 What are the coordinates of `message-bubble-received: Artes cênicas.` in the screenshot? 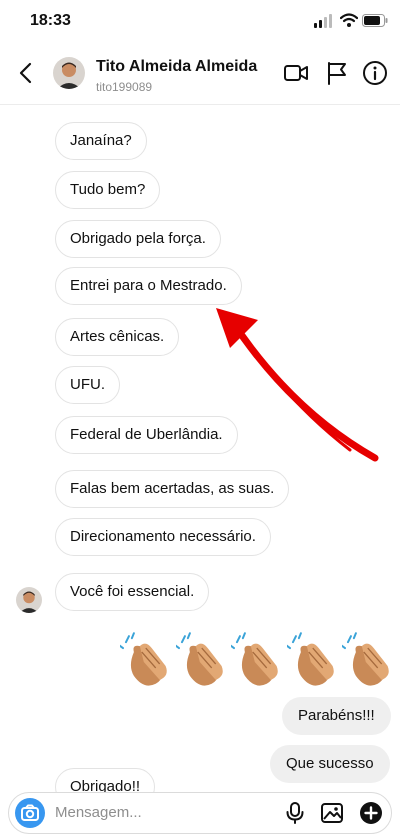 It's located at (117, 337).